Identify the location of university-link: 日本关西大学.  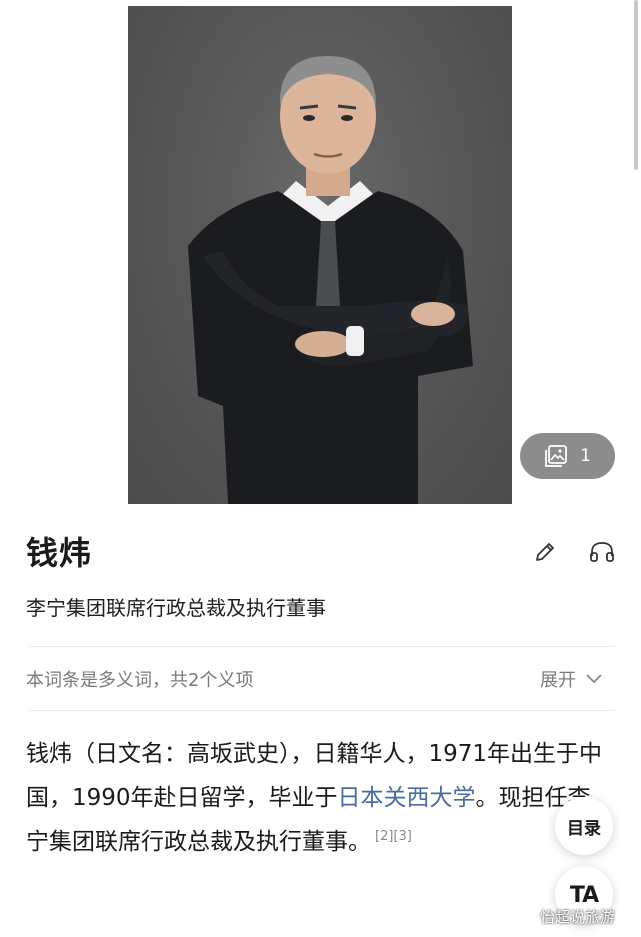
(407, 798).